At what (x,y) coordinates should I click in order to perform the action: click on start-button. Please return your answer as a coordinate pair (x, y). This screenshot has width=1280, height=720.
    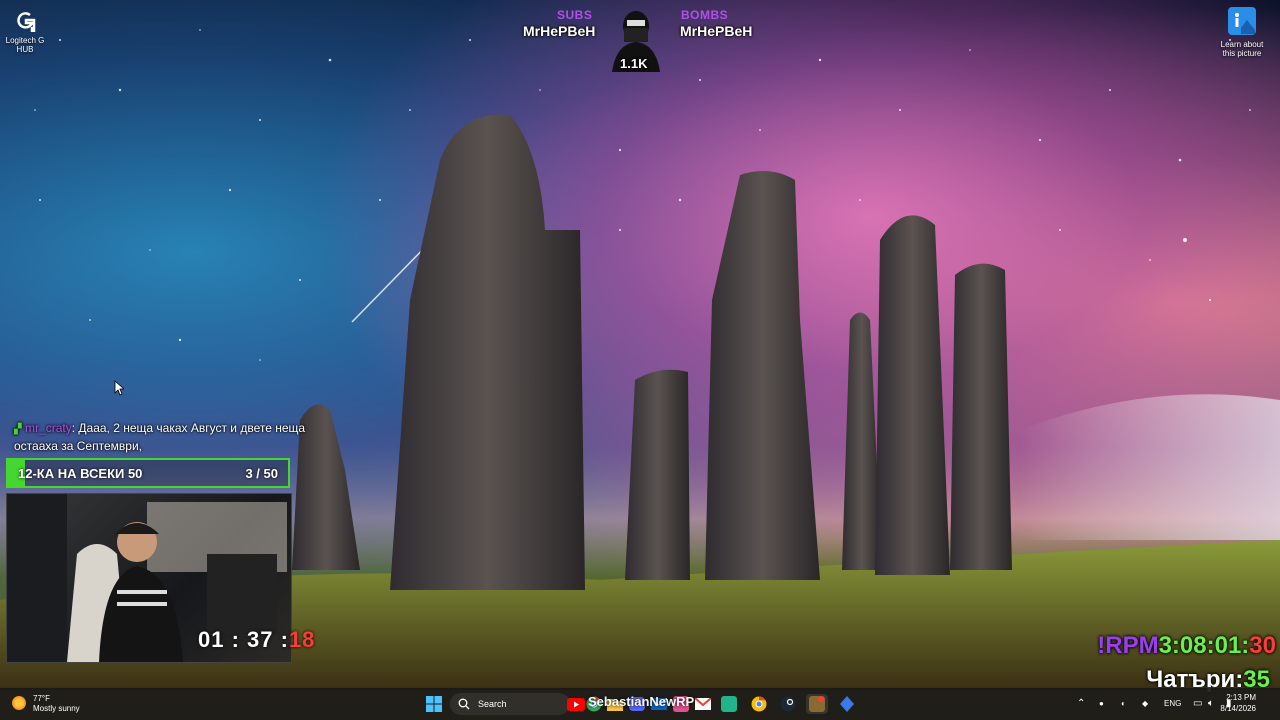
    Looking at the image, I should click on (434, 704).